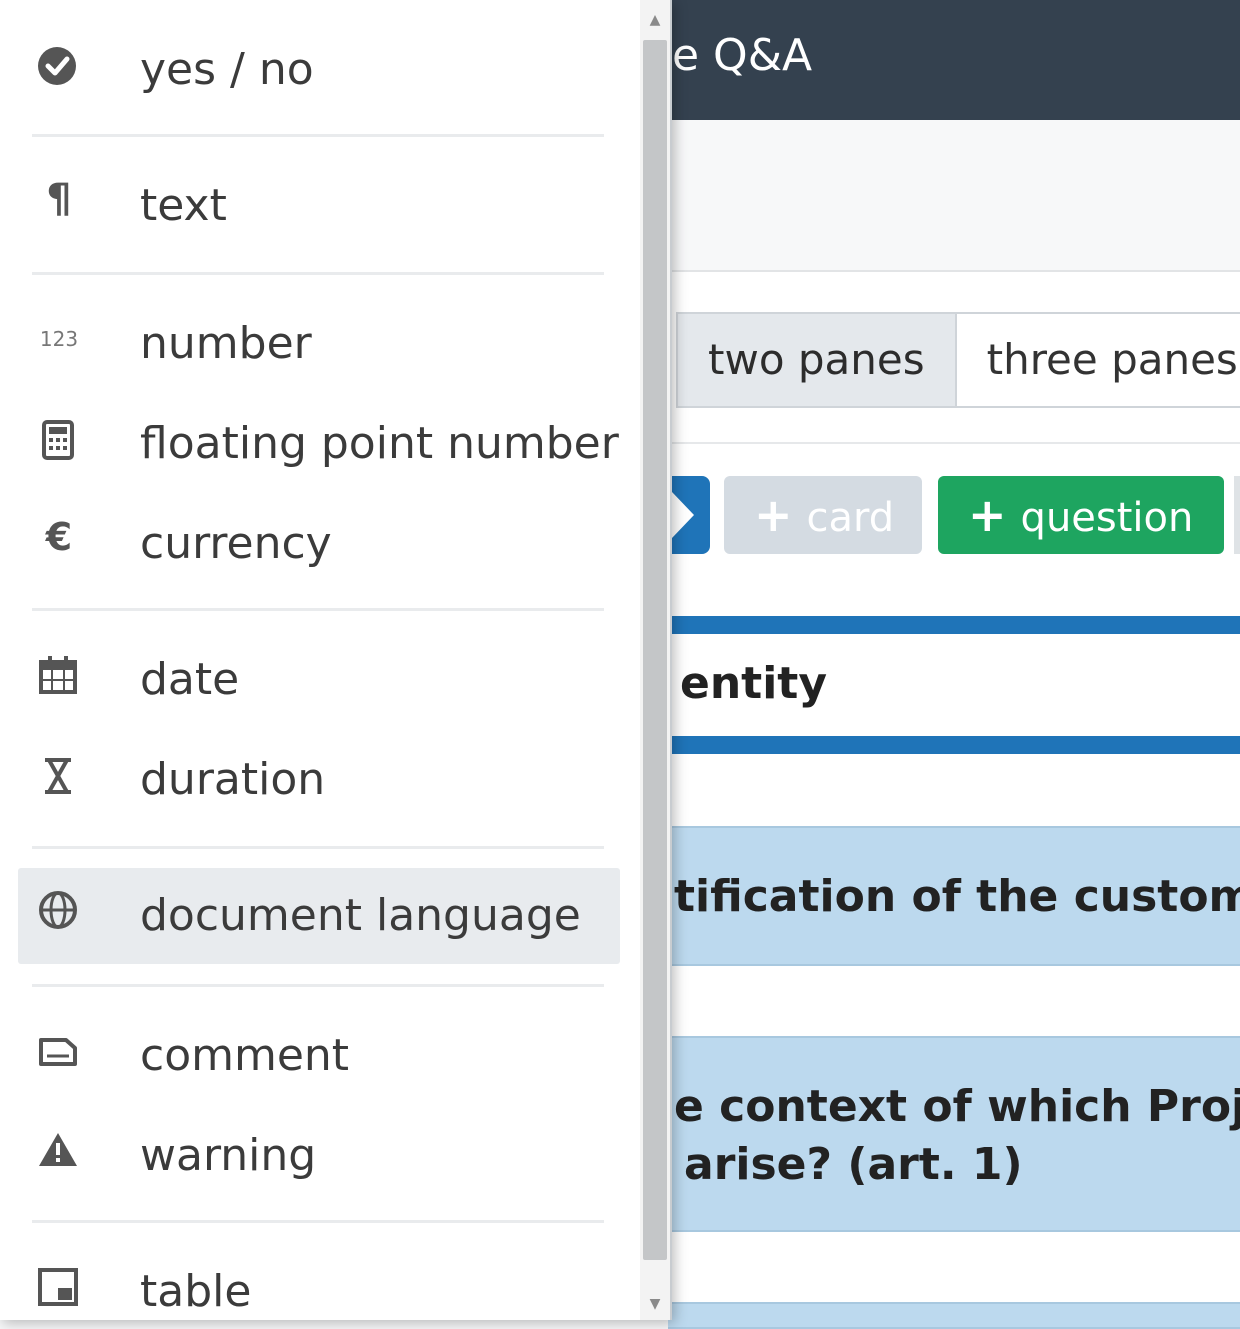 The height and width of the screenshot is (1329, 1240). What do you see at coordinates (59, 1153) in the screenshot?
I see `warning-triangle-icon` at bounding box center [59, 1153].